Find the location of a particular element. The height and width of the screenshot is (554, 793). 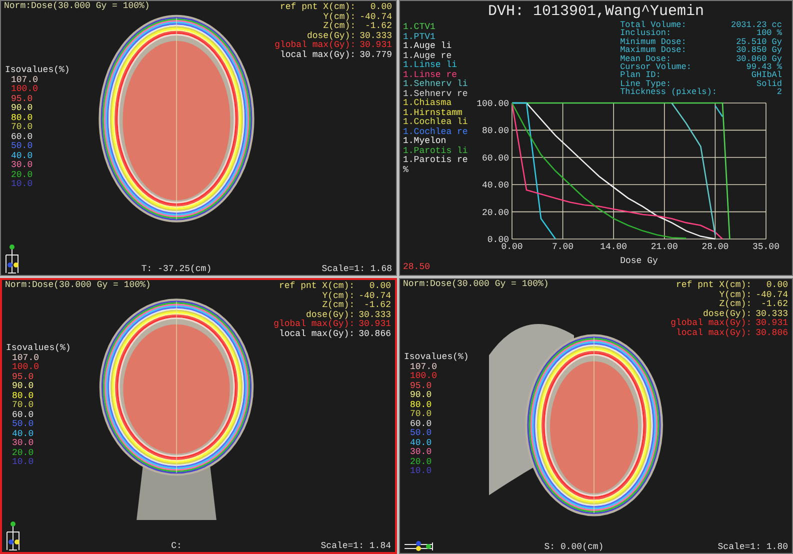

stat-value: 99.43 % is located at coordinates (763, 67).